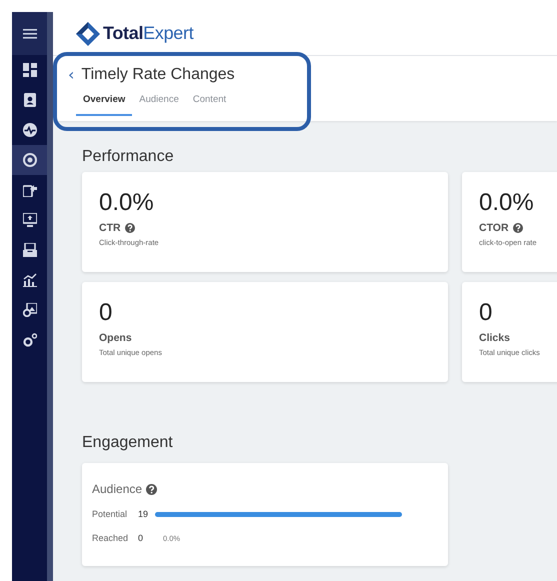  Describe the element at coordinates (210, 105) in the screenshot. I see `tab: Content` at that location.